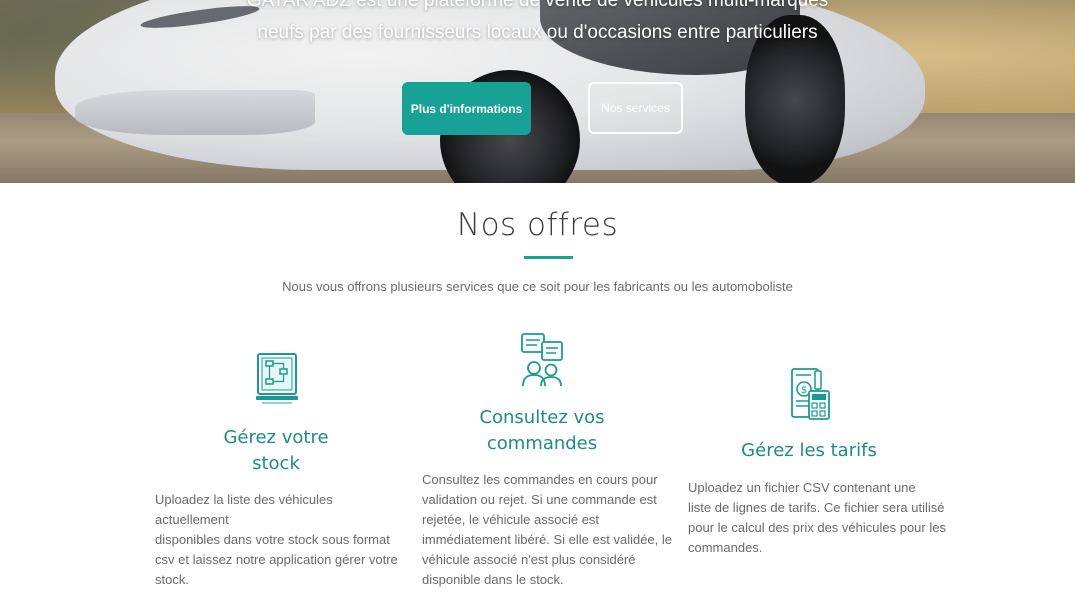 This screenshot has width=1075, height=600. Describe the element at coordinates (272, 539) in the screenshot. I see `description-line: disponibles dans votre stock sous format` at that location.